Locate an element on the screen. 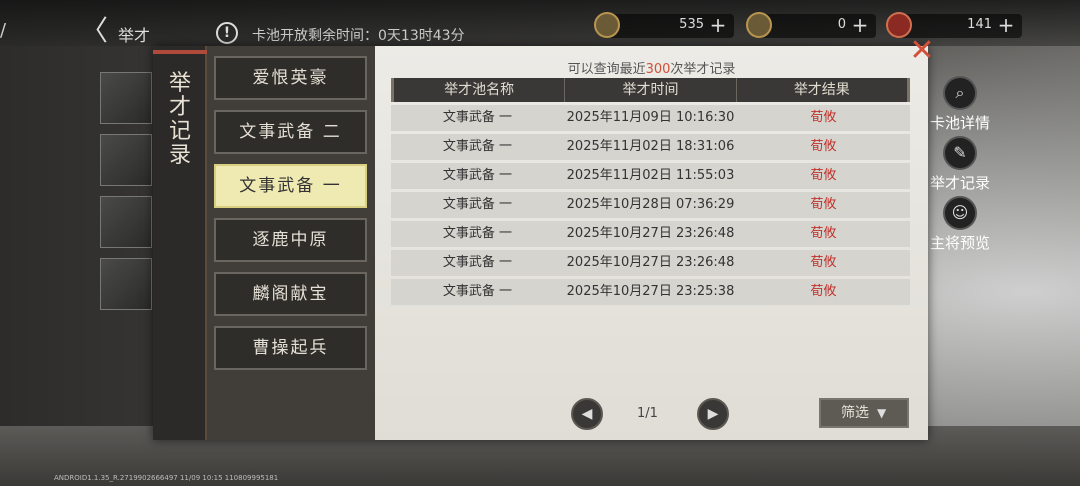 The image size is (1080, 486). pool-tab-2: 文事武备 一 is located at coordinates (290, 186).